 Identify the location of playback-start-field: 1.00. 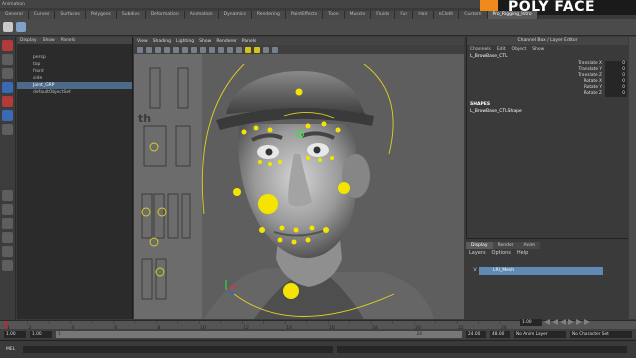
(41, 334).